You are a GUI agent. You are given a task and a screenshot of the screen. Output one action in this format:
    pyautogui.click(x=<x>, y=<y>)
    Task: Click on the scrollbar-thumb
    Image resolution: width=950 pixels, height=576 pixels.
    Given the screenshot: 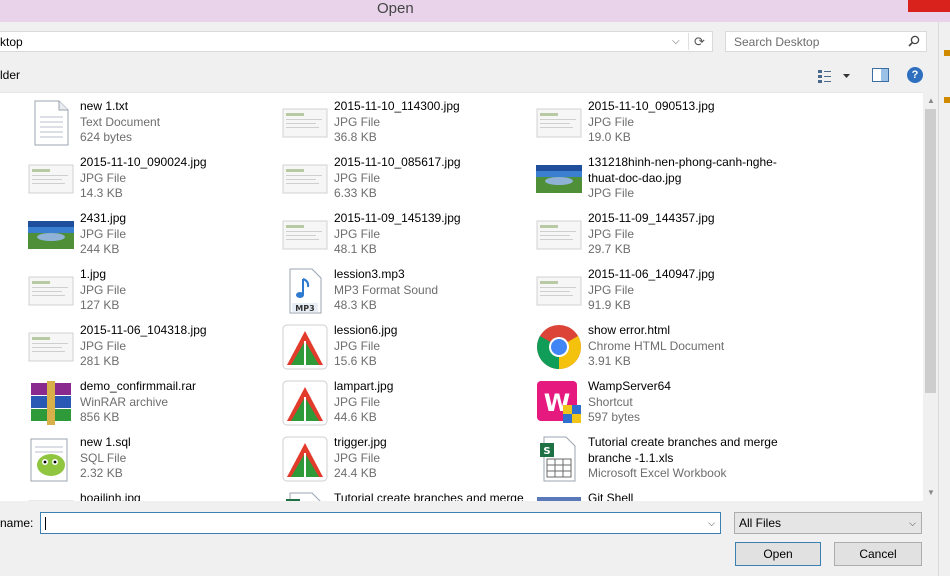 What is the action you would take?
    pyautogui.click(x=930, y=251)
    